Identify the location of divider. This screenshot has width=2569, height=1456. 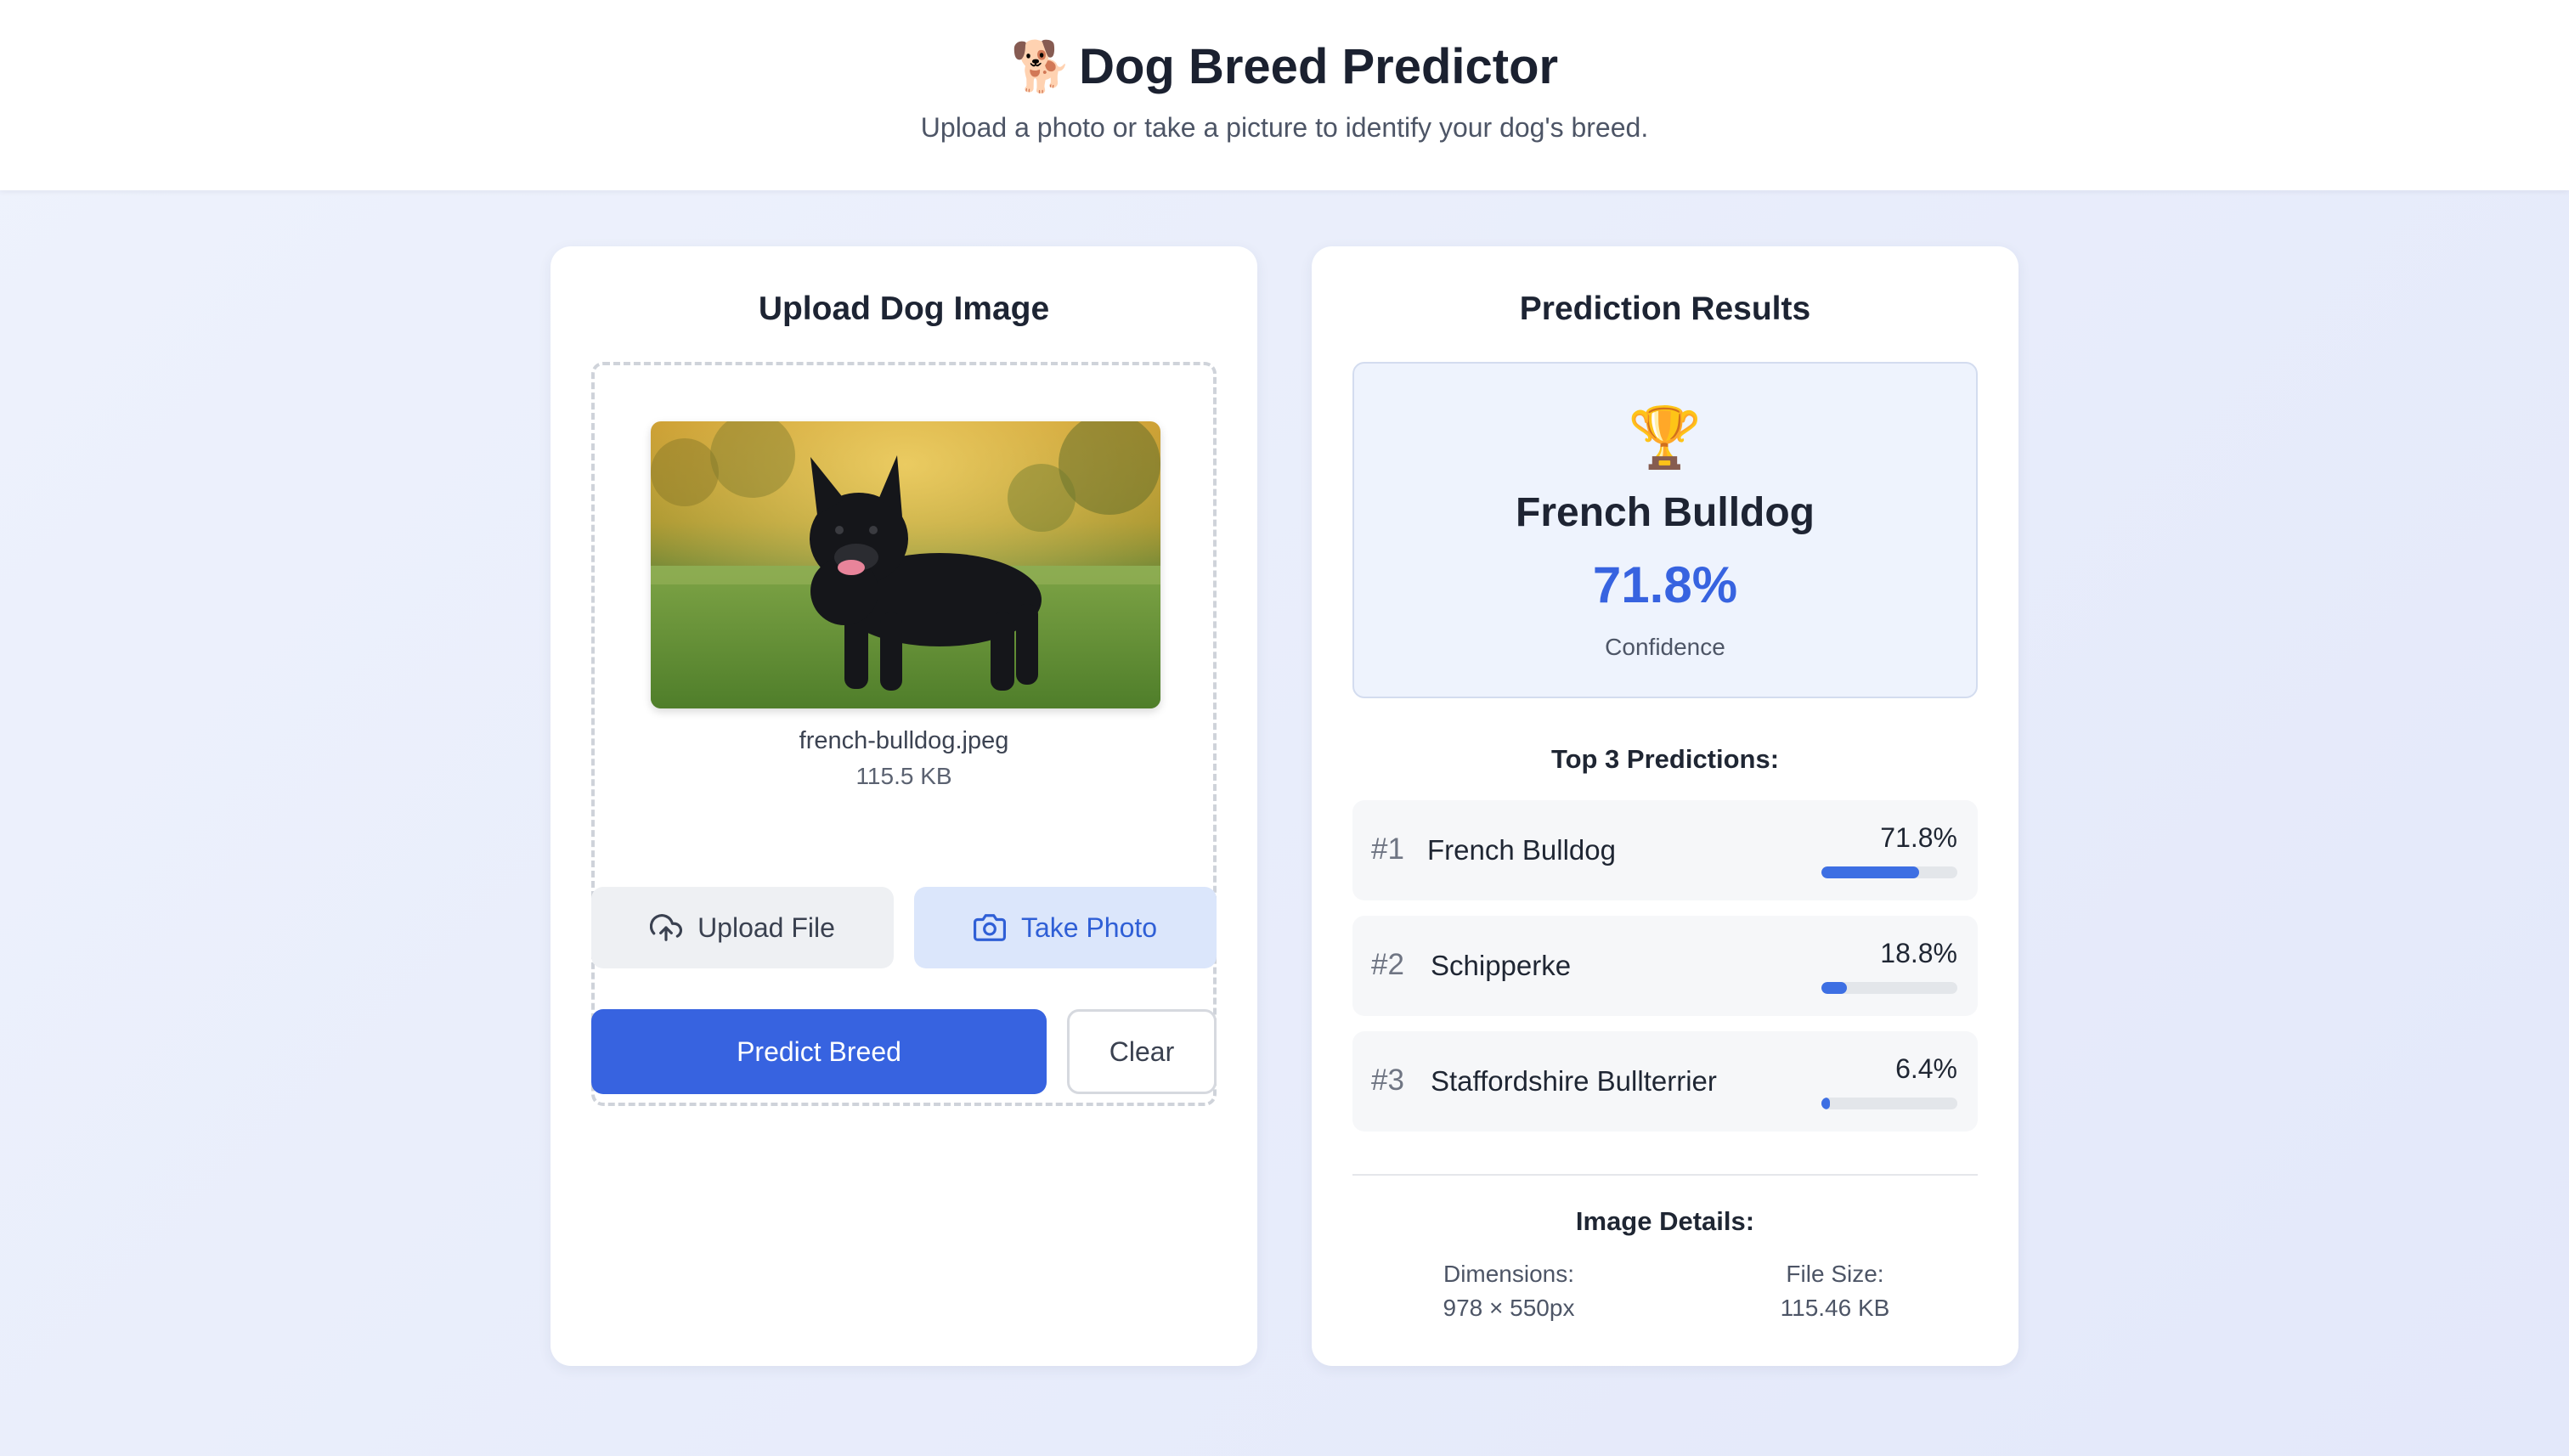
(1665, 1175).